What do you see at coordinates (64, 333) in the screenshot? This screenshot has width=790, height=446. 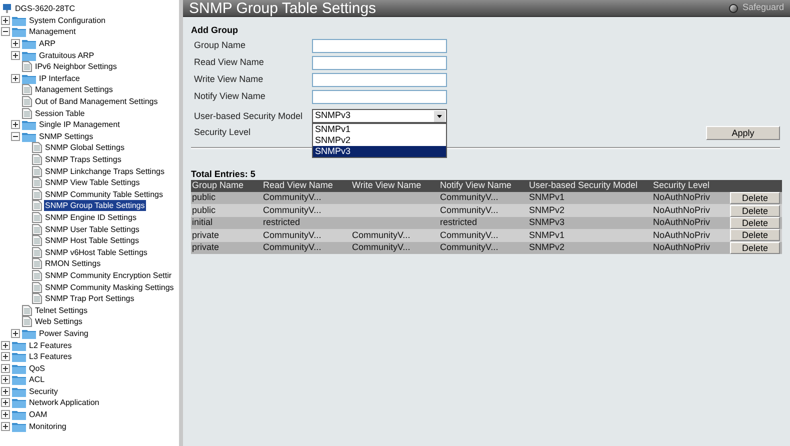 I see `tree-item: Power Saving` at bounding box center [64, 333].